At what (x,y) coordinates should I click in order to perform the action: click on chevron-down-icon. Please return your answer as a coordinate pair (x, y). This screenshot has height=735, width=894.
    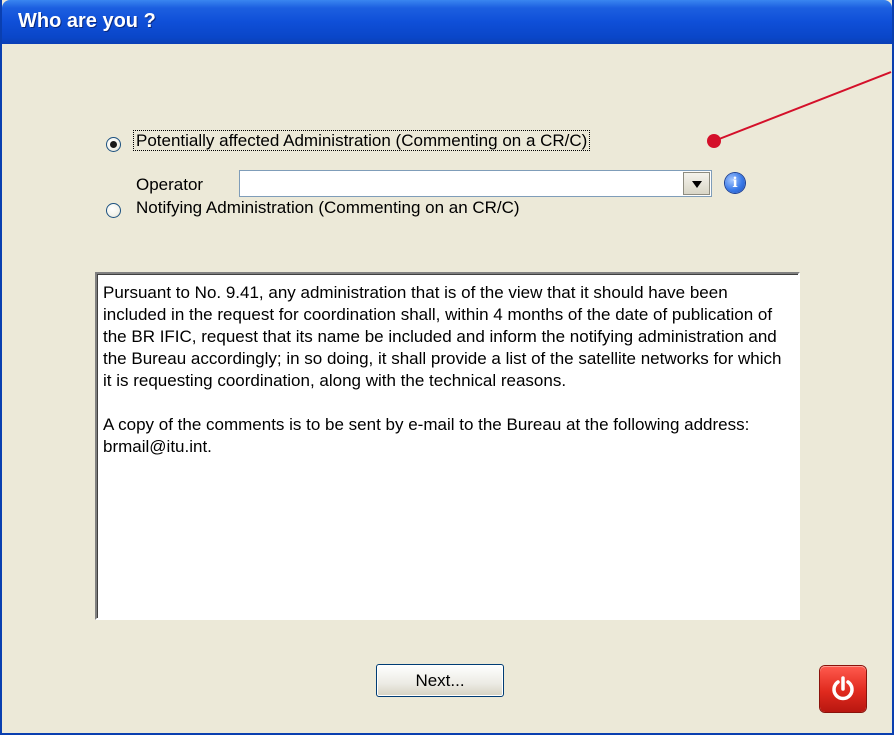
    Looking at the image, I should click on (696, 183).